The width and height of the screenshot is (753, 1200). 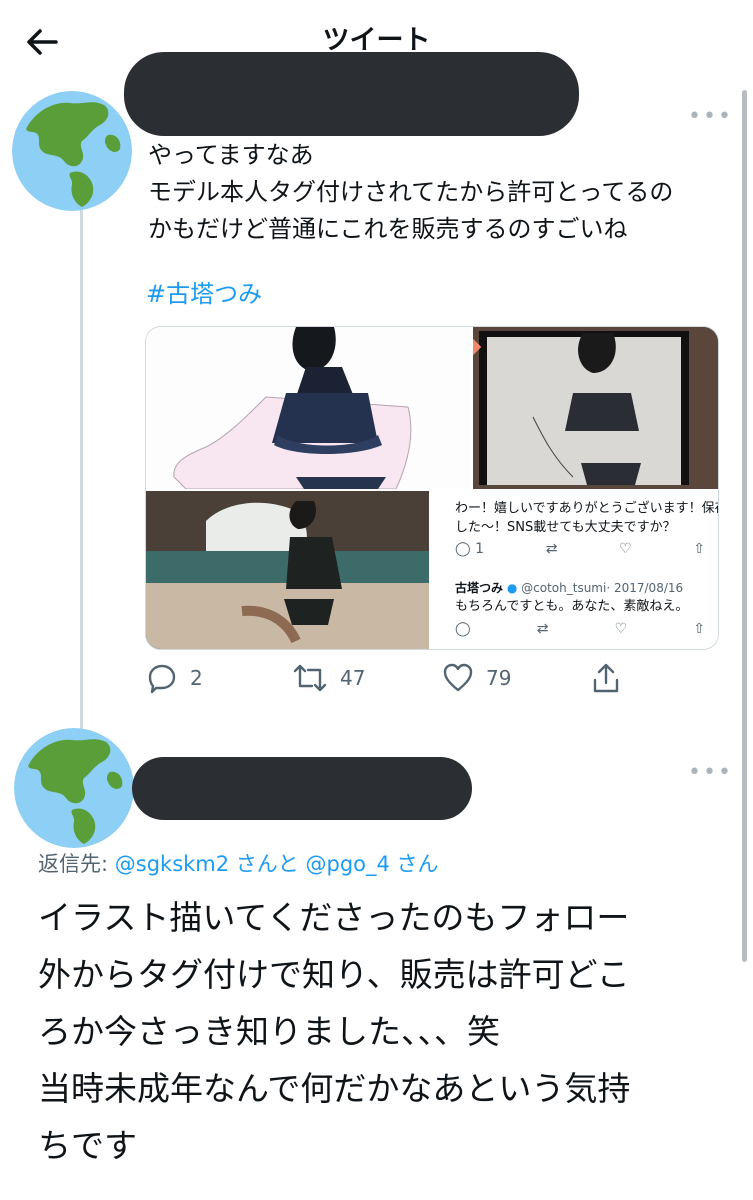 I want to click on reply-to-suffix: さん, so click(x=414, y=864).